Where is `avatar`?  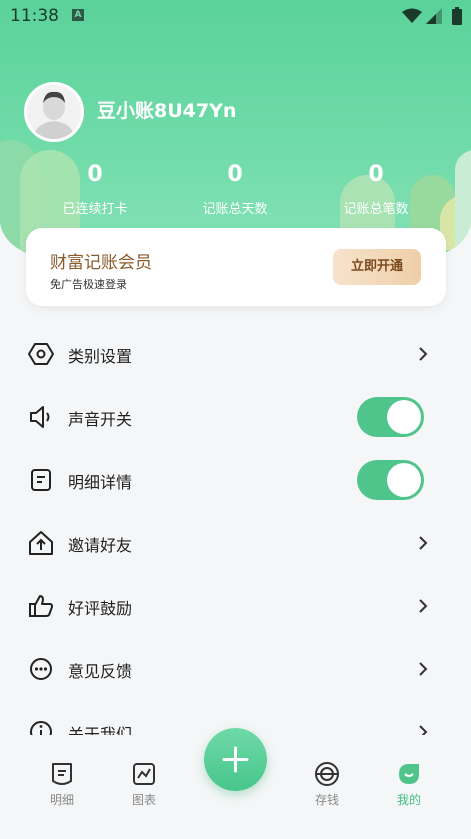 avatar is located at coordinates (54, 112).